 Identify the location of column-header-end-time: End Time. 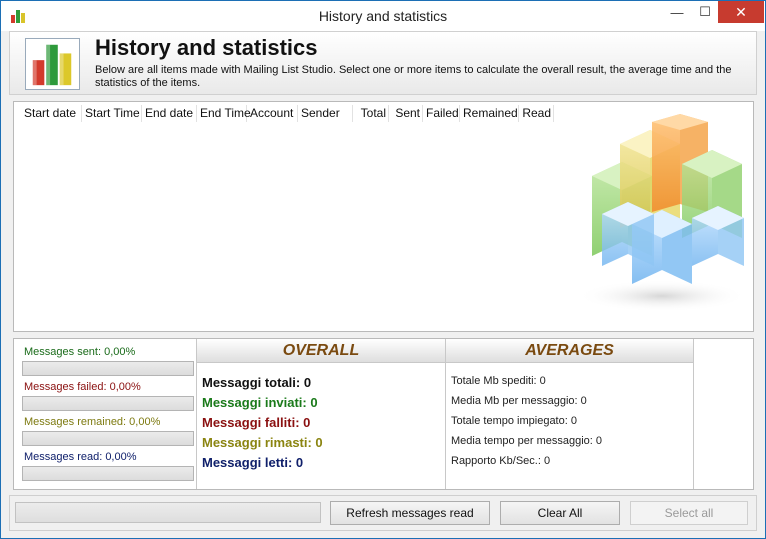
(224, 113).